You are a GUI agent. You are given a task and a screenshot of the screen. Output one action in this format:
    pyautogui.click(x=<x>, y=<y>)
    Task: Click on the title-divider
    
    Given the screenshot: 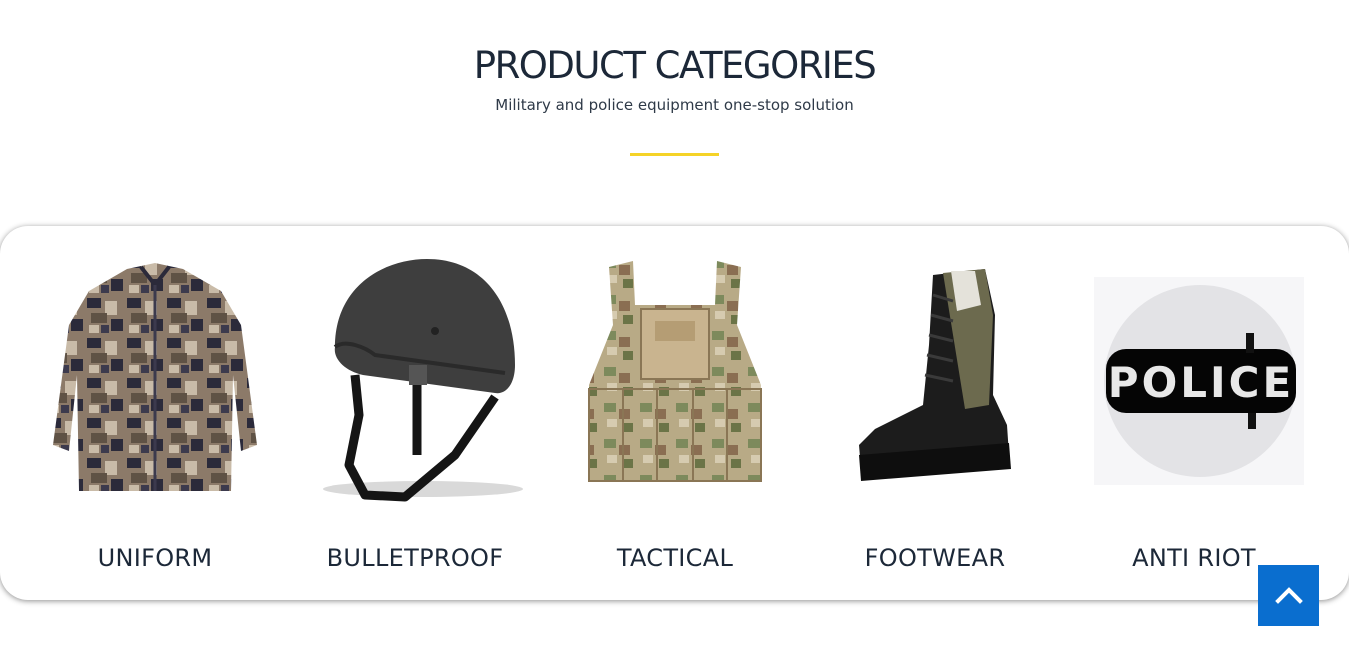 What is the action you would take?
    pyautogui.click(x=674, y=154)
    